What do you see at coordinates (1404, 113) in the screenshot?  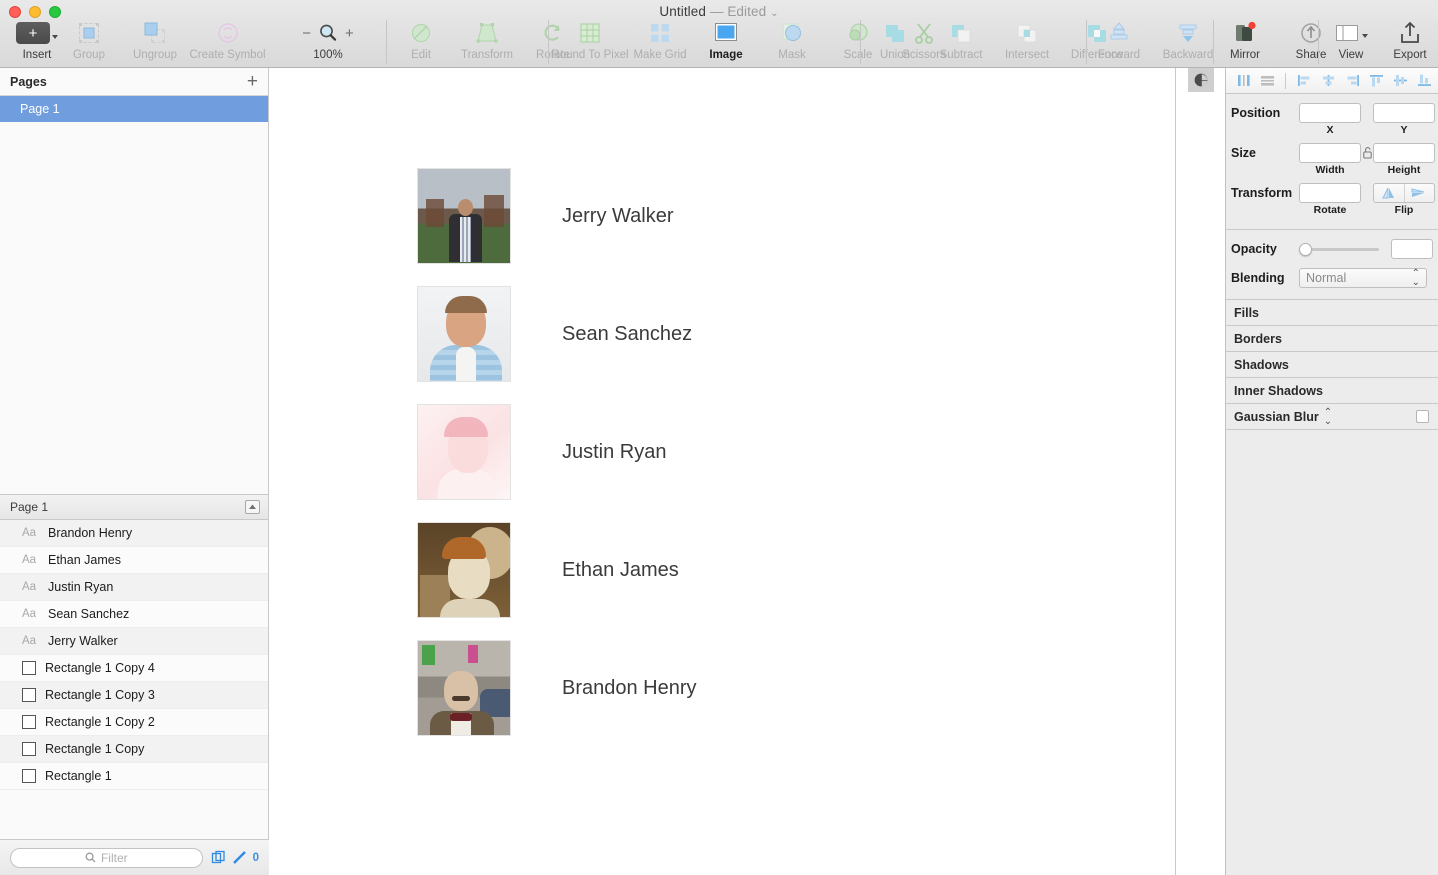 I see `position-y-input` at bounding box center [1404, 113].